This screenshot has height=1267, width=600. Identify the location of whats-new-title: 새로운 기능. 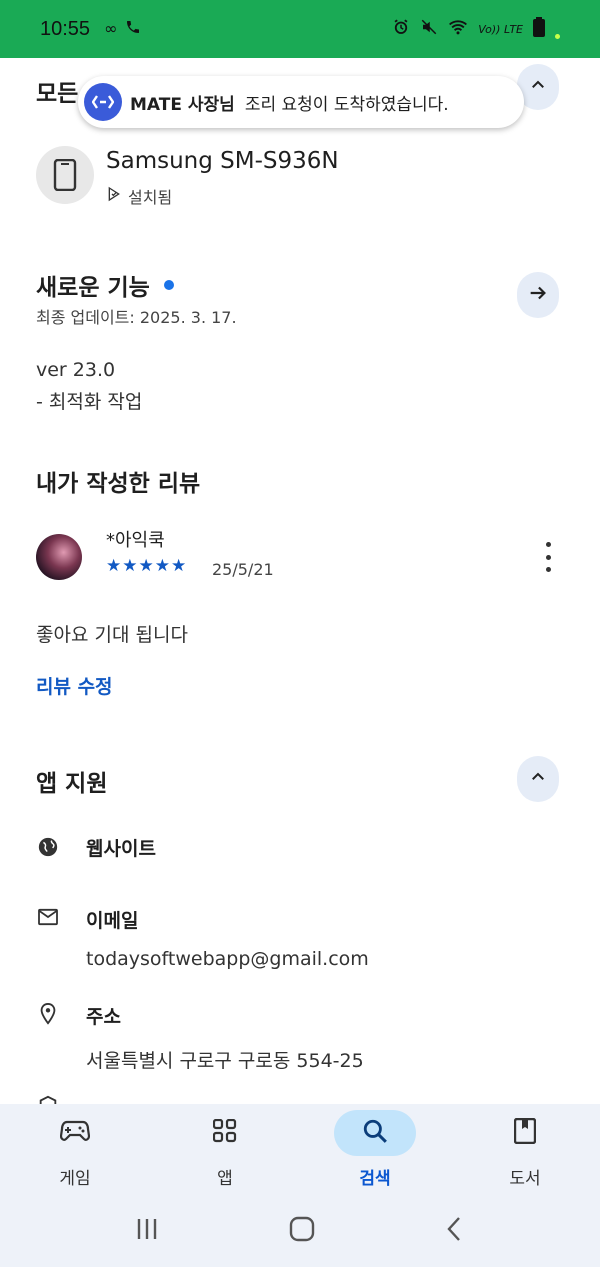
(93, 288).